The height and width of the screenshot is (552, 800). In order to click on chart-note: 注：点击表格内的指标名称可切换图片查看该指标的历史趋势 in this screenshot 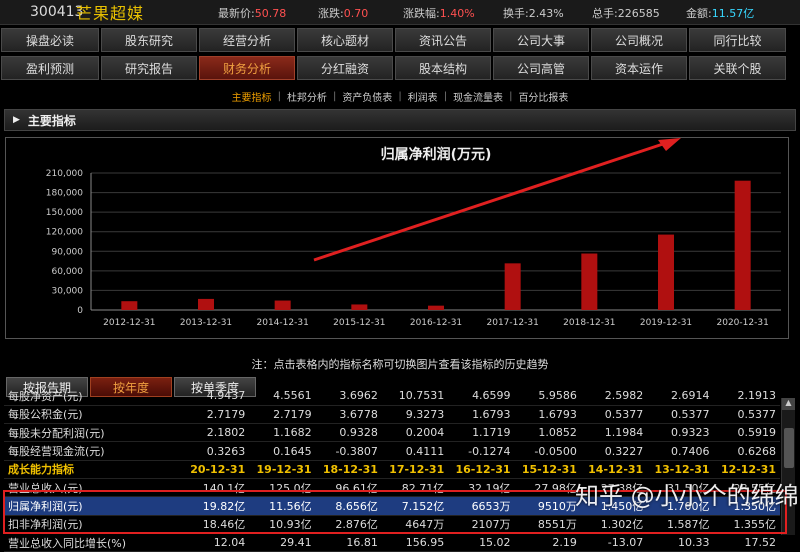, I will do `click(400, 364)`.